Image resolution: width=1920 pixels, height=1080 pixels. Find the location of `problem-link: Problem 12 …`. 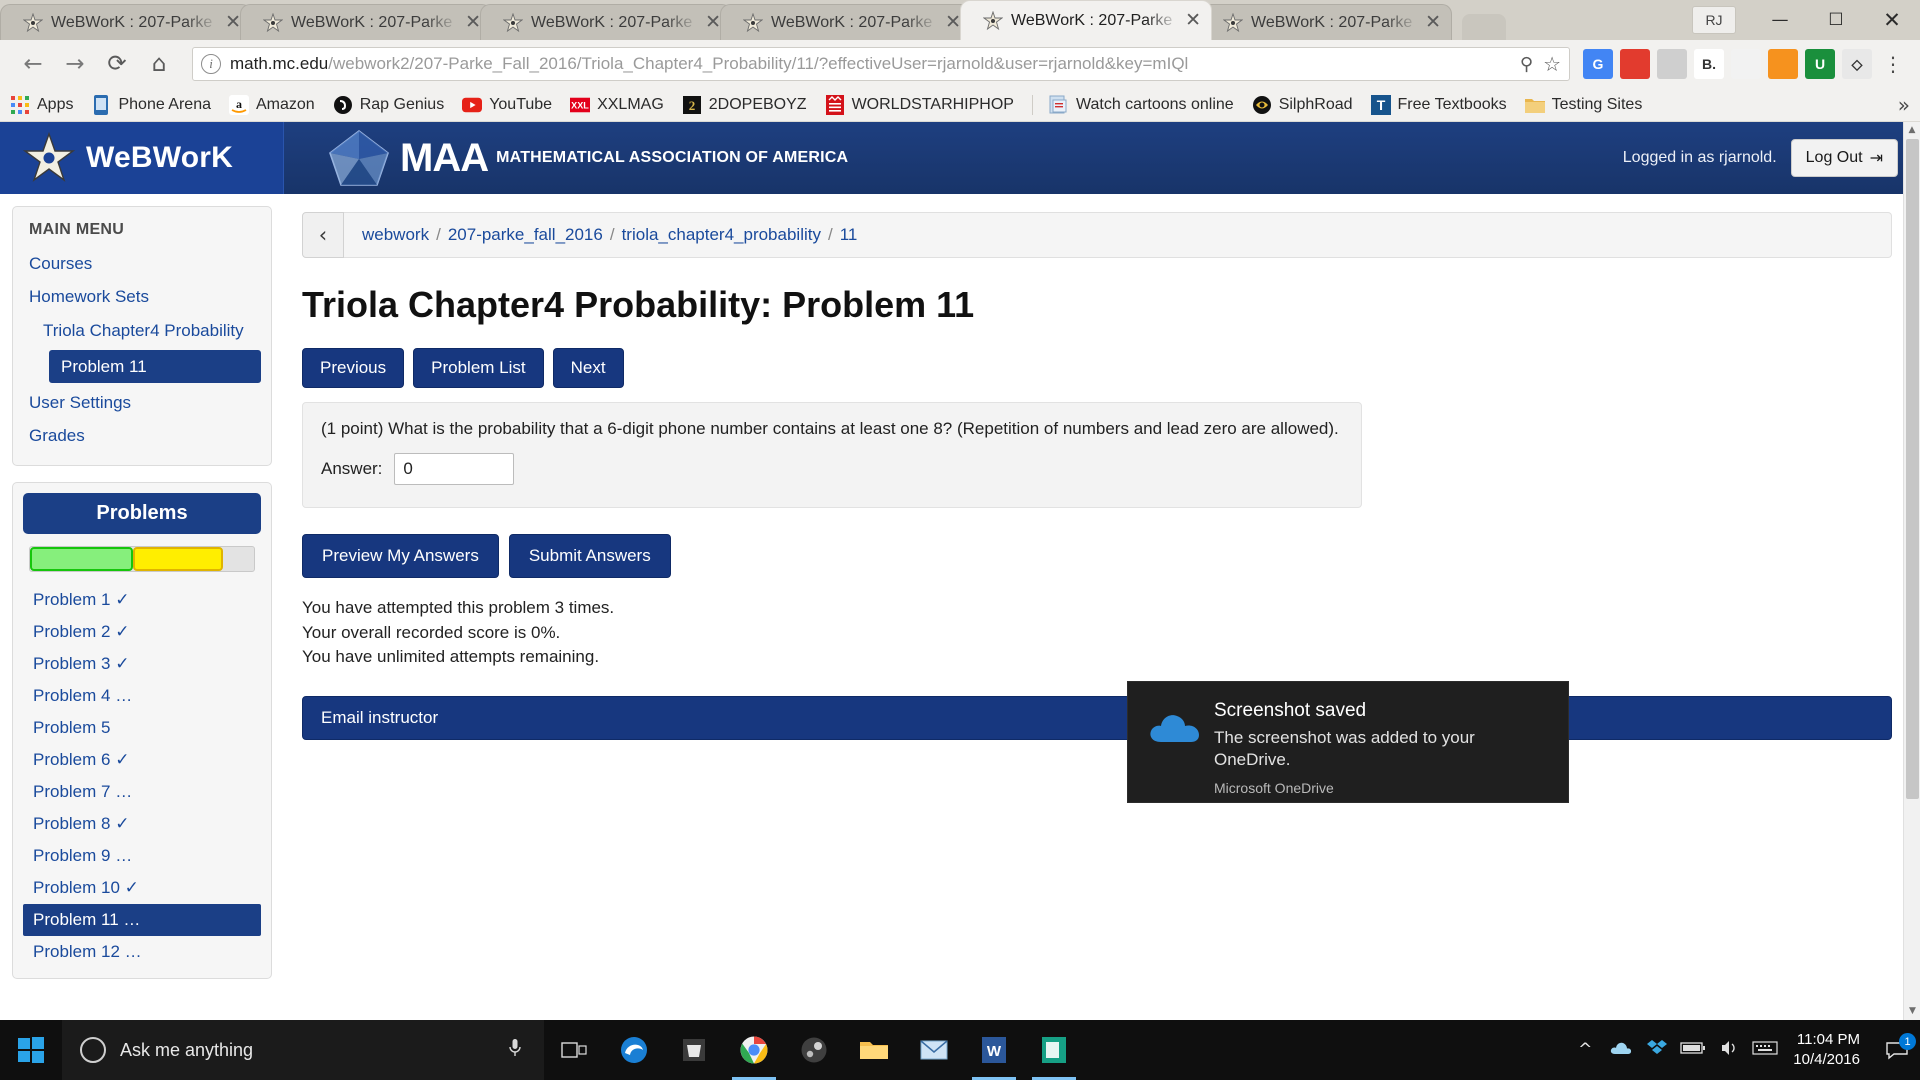

problem-link: Problem 12 … is located at coordinates (142, 952).